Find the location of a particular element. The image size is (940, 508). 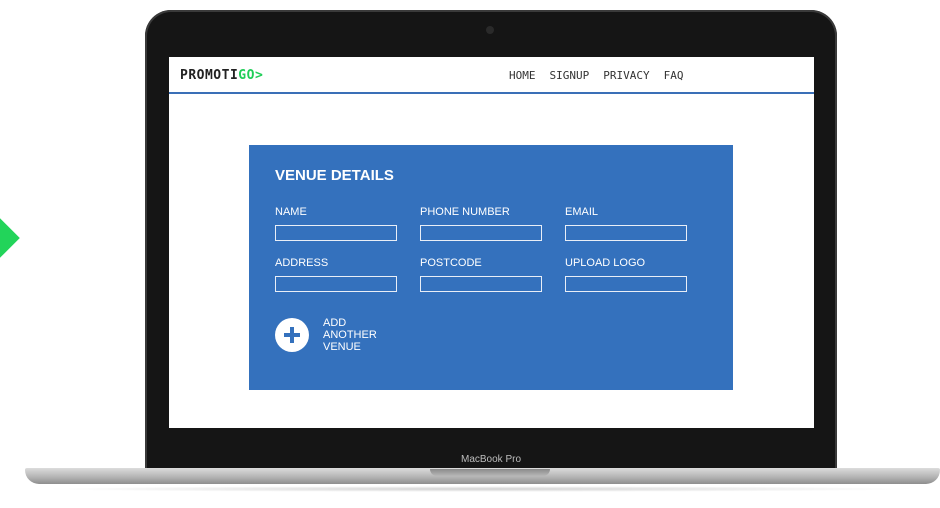

site-logo: PROMOTIGO> is located at coordinates (221, 75).